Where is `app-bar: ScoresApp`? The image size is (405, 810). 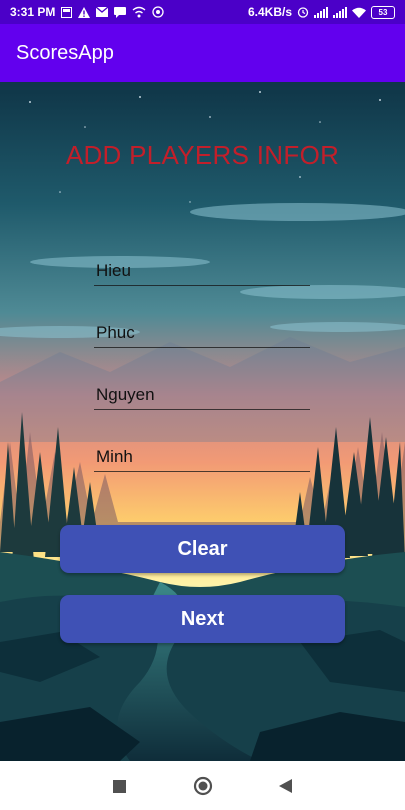
app-bar: ScoresApp is located at coordinates (202, 53).